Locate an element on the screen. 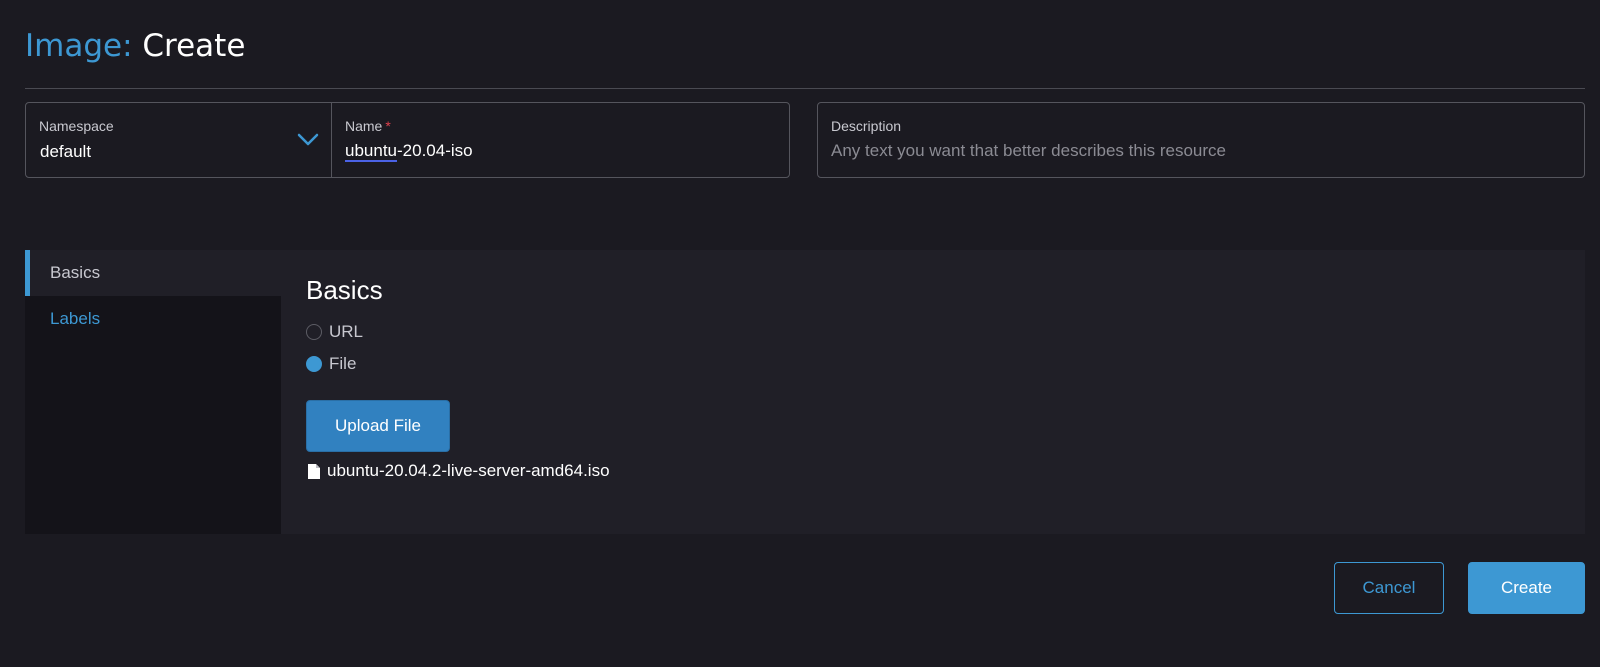  title-action: Create is located at coordinates (194, 46).